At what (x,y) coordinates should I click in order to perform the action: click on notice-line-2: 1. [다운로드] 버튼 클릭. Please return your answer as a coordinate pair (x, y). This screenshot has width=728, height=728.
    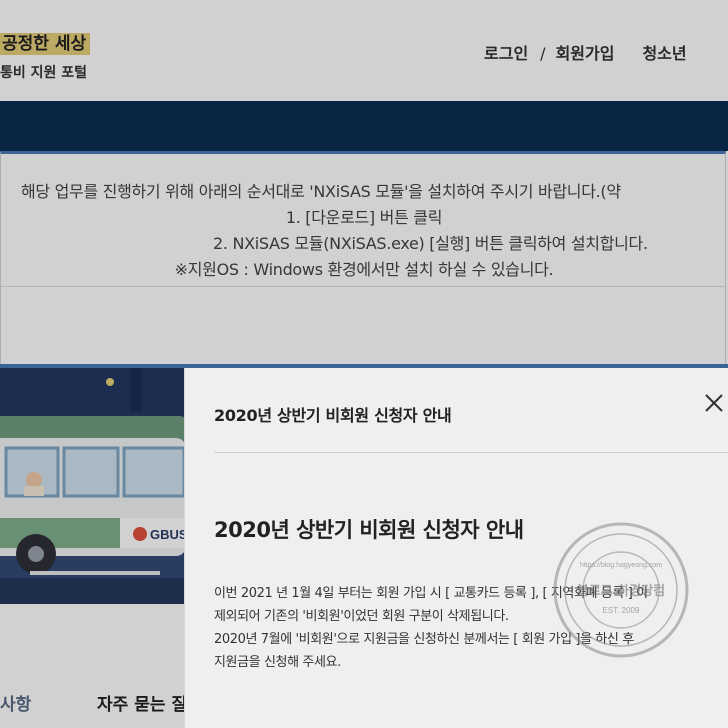
    Looking at the image, I should click on (364, 217).